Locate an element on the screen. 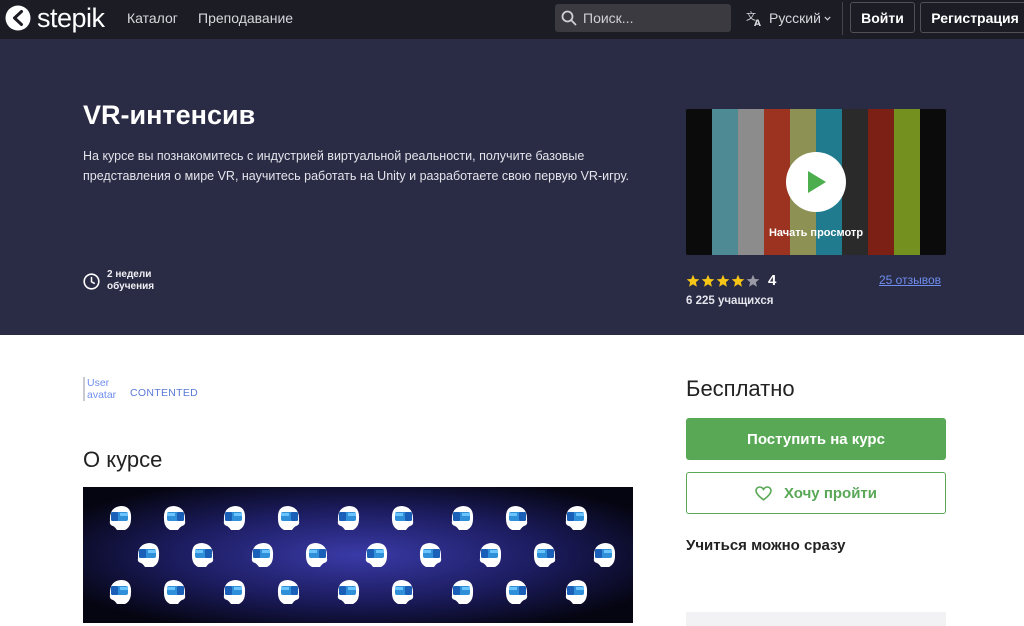  play-icon is located at coordinates (817, 182).